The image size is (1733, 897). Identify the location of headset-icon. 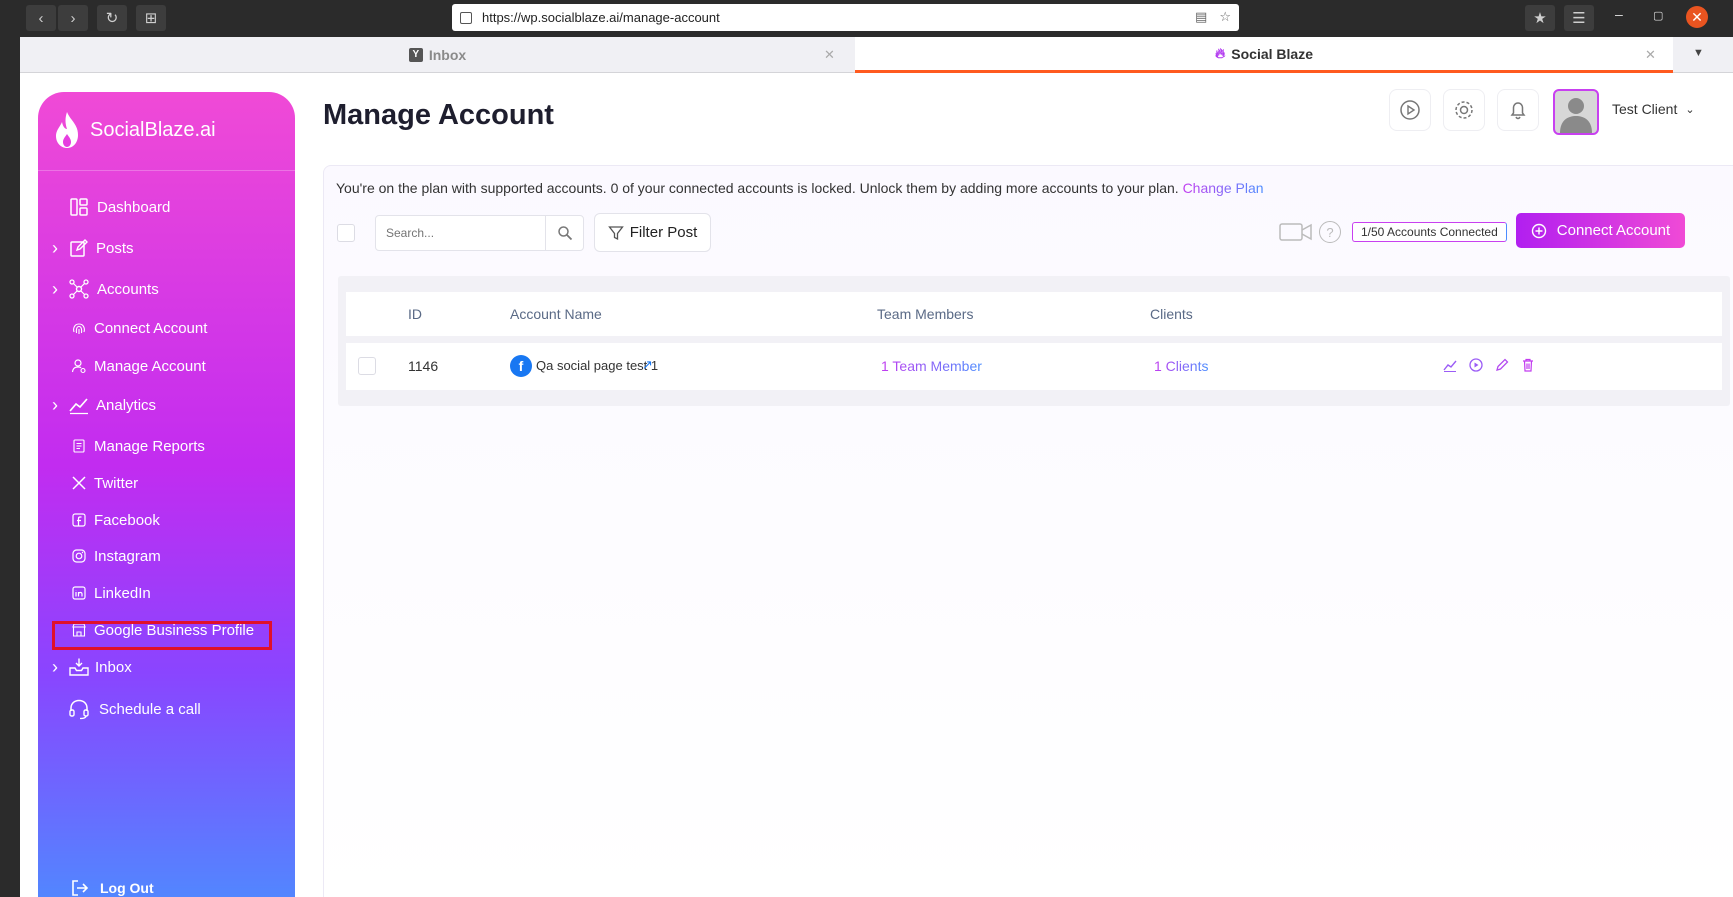
(79, 709).